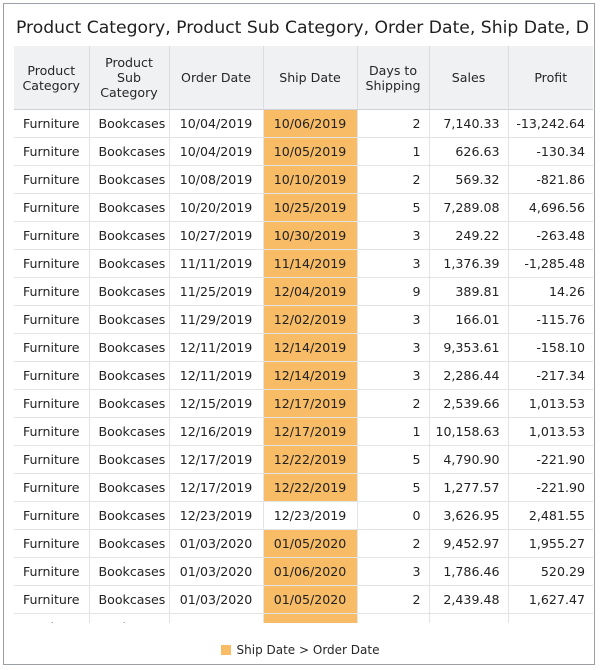 The height and width of the screenshot is (670, 600). What do you see at coordinates (310, 207) in the screenshot?
I see `cell-ship-date: 10/25/2019` at bounding box center [310, 207].